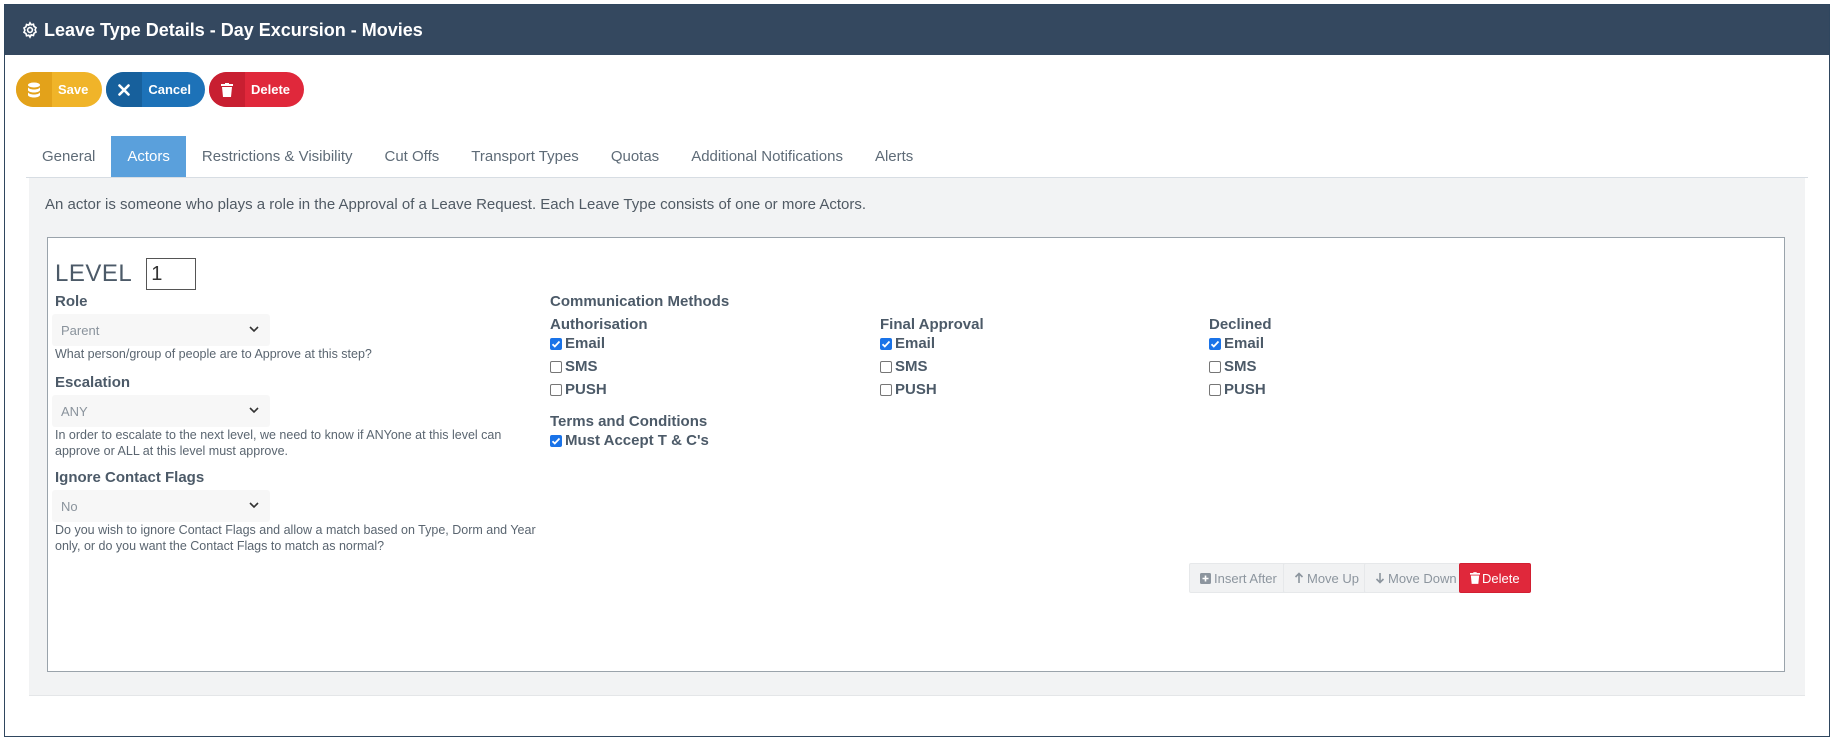 This screenshot has height=743, width=1834. I want to click on move-down-button: Move Down, so click(1416, 578).